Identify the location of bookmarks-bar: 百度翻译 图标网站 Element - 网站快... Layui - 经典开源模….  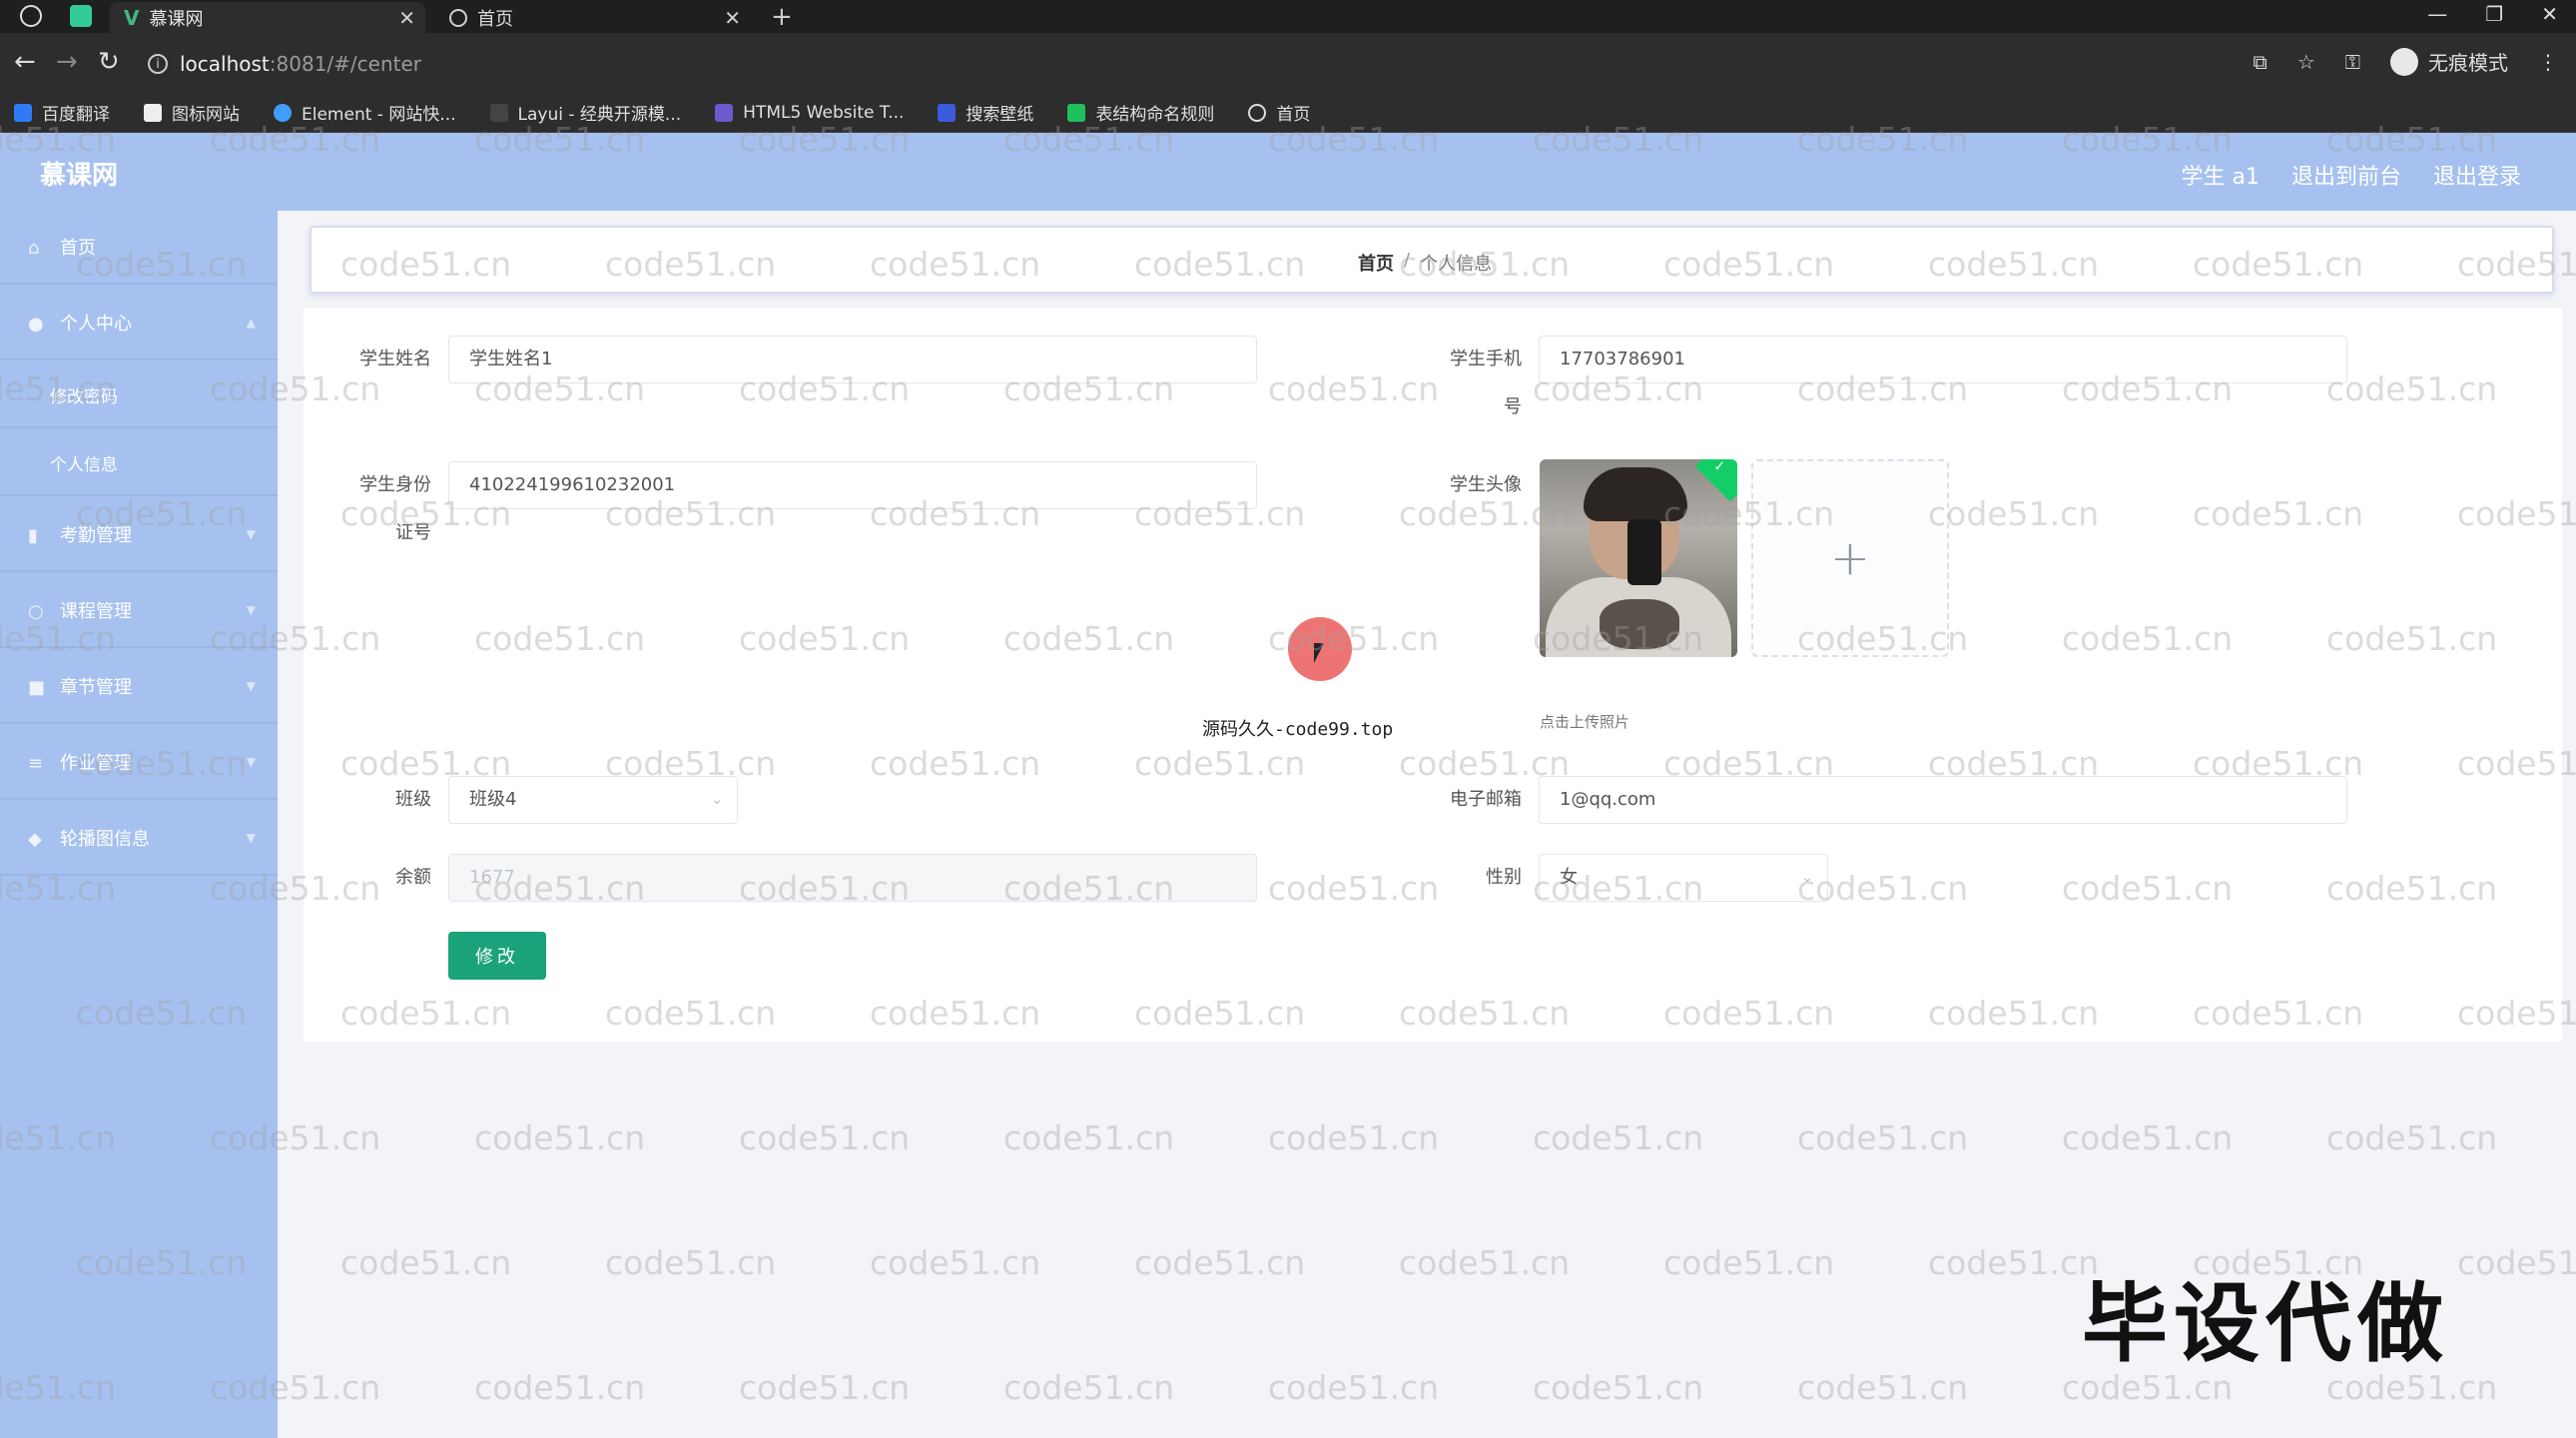
(1288, 113).